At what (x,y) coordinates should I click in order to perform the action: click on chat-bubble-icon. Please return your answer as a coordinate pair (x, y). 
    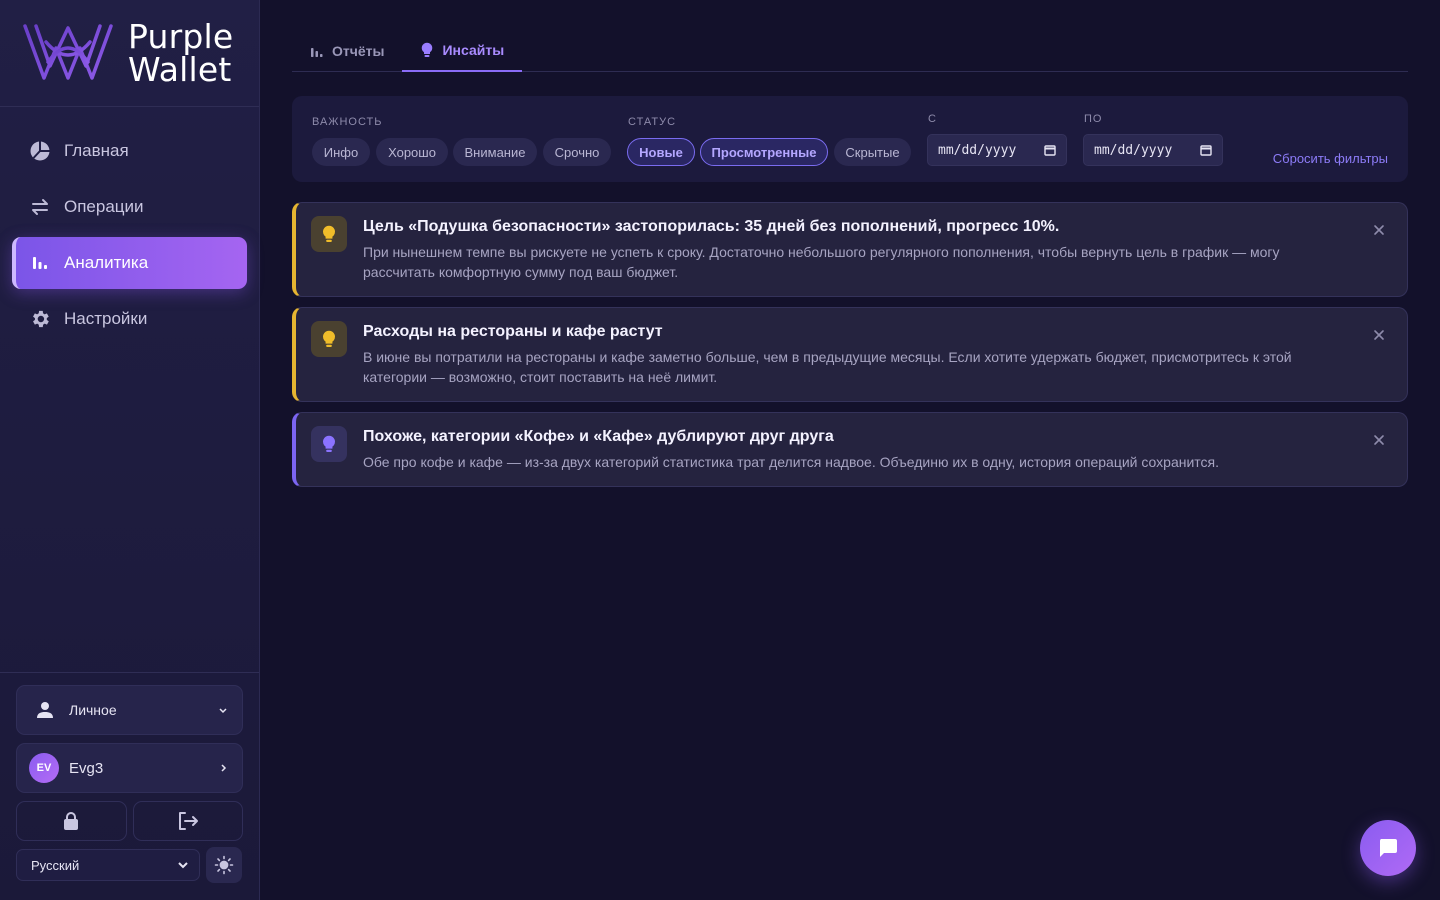
    Looking at the image, I should click on (1388, 848).